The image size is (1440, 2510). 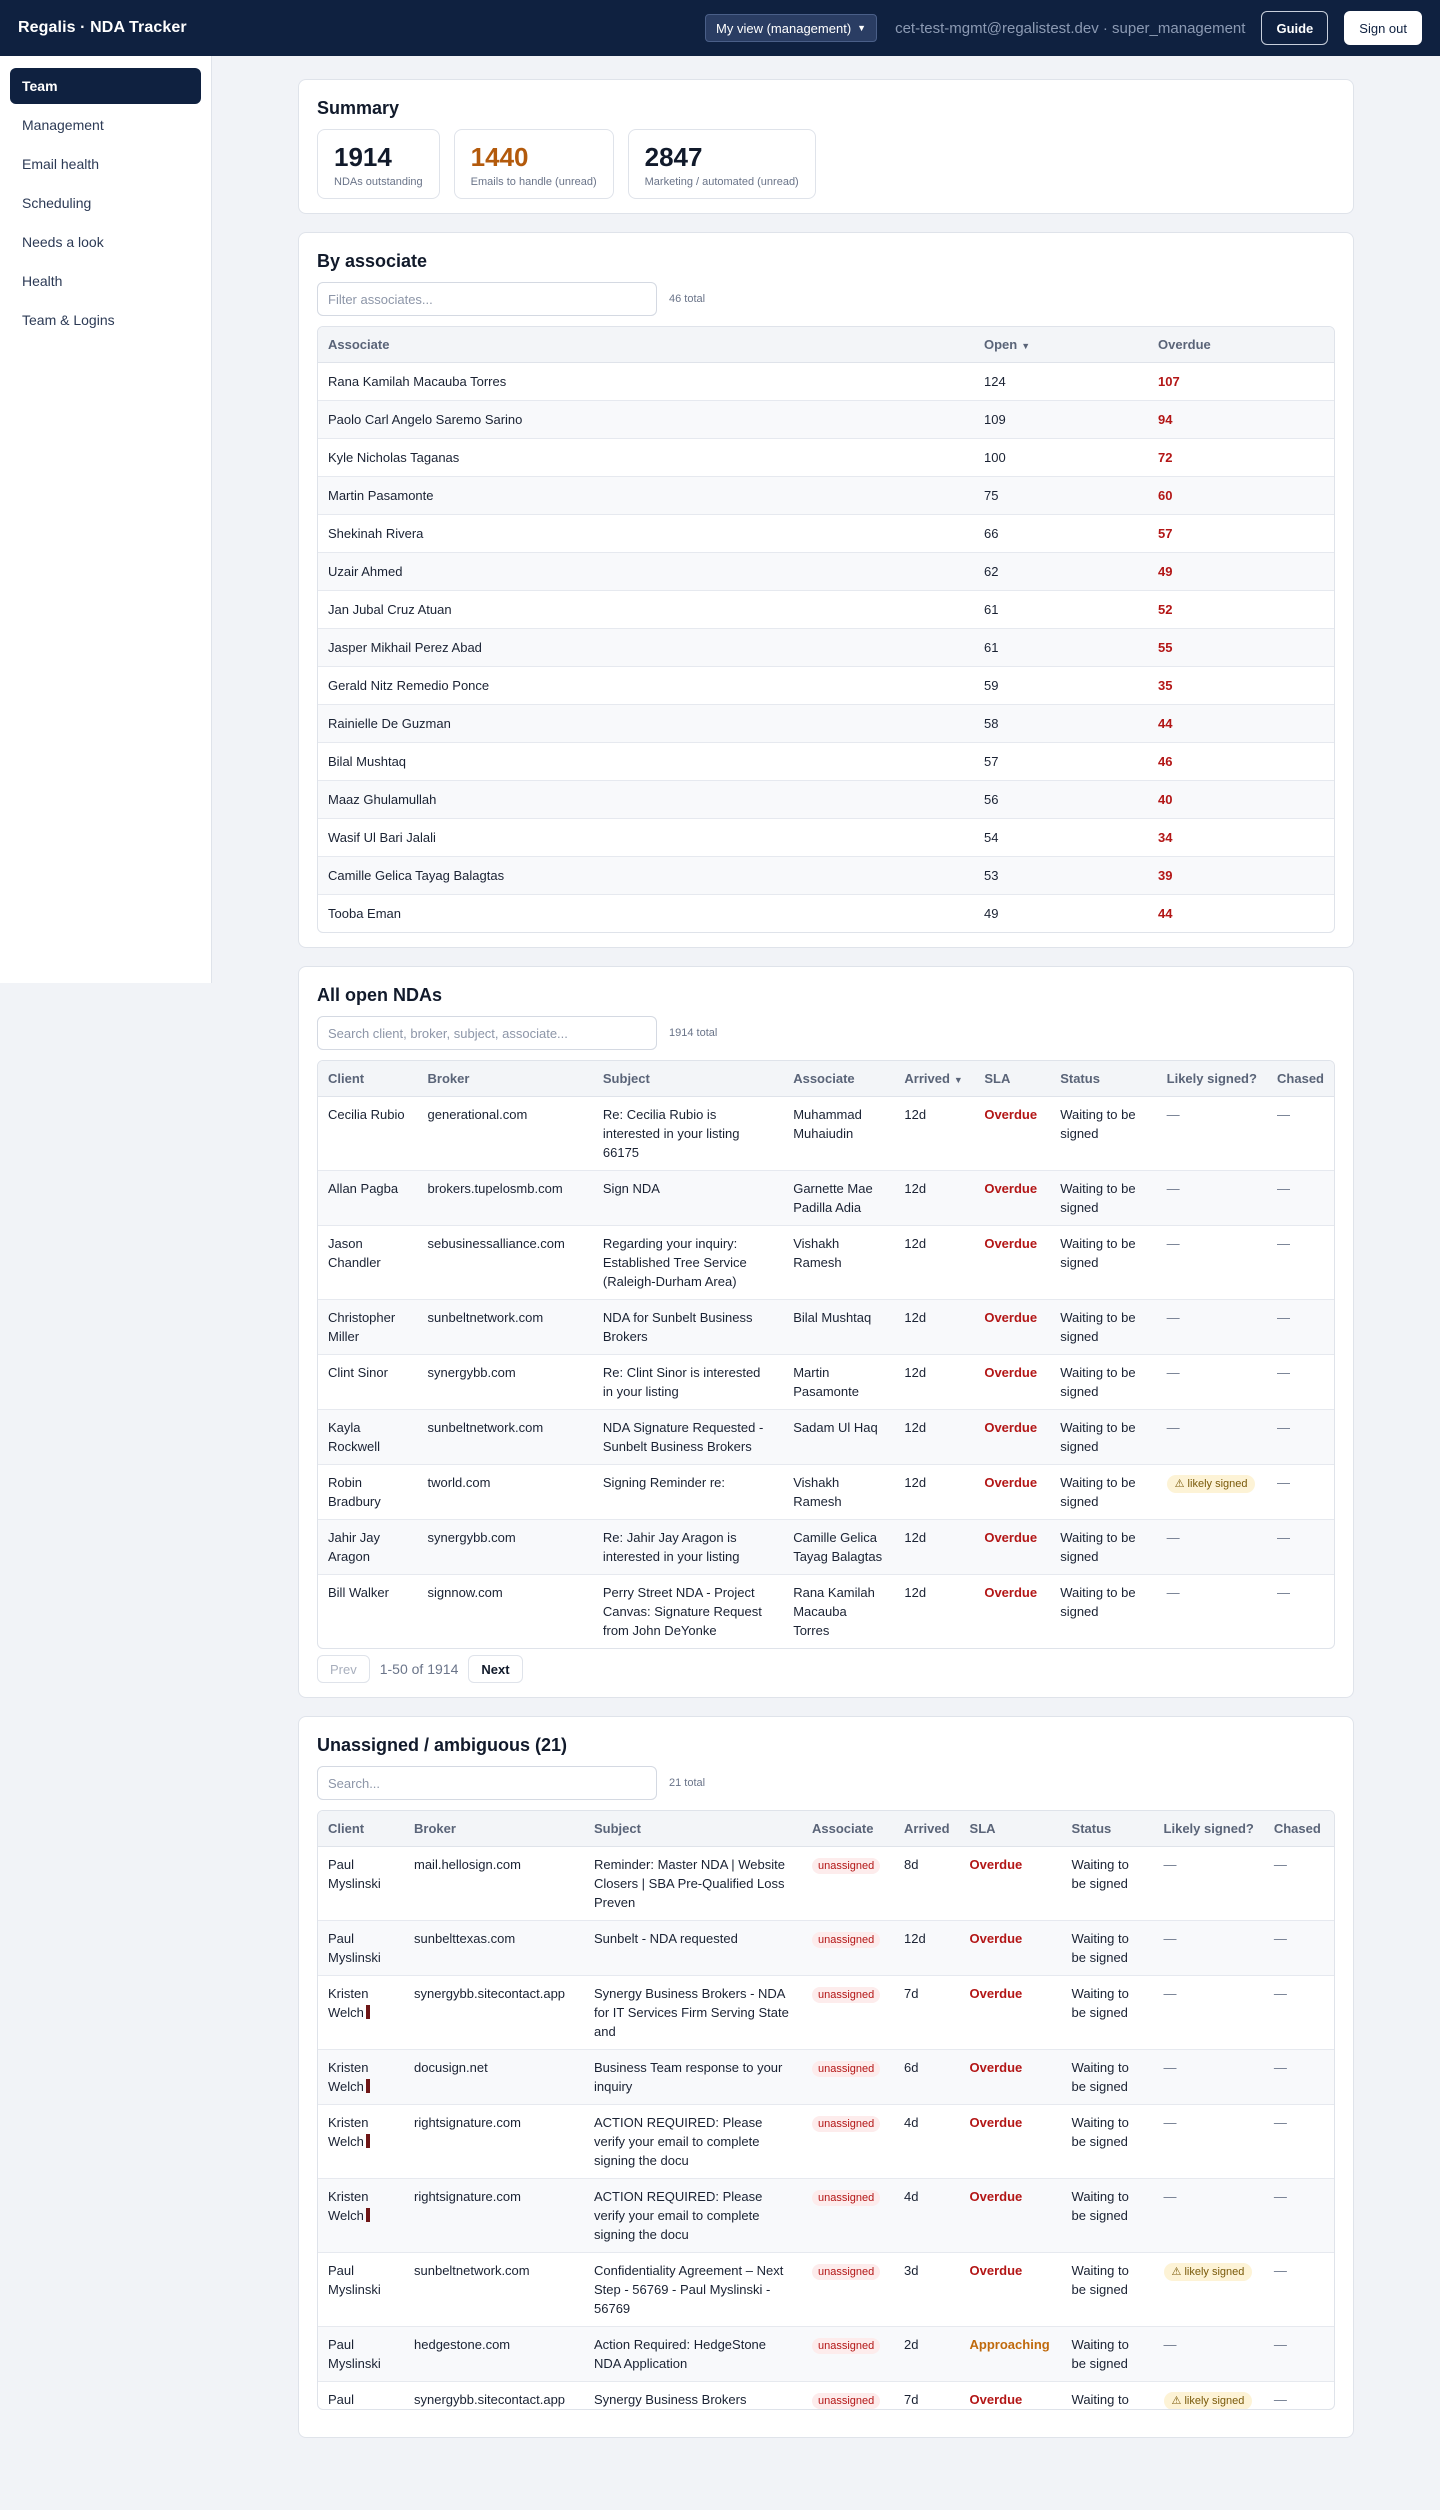 What do you see at coordinates (927, 1078) in the screenshot?
I see `column-header-label: Arrived` at bounding box center [927, 1078].